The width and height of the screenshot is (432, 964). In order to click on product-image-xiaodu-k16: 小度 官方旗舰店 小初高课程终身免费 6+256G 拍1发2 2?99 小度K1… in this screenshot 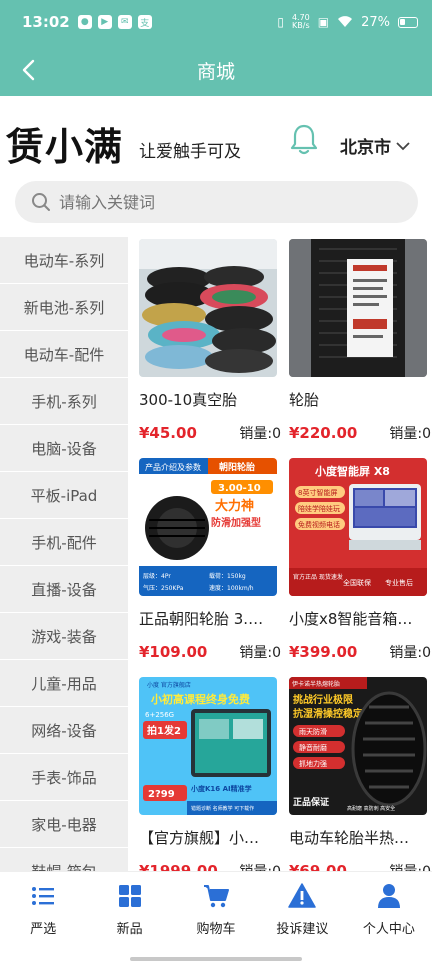, I will do `click(208, 746)`.